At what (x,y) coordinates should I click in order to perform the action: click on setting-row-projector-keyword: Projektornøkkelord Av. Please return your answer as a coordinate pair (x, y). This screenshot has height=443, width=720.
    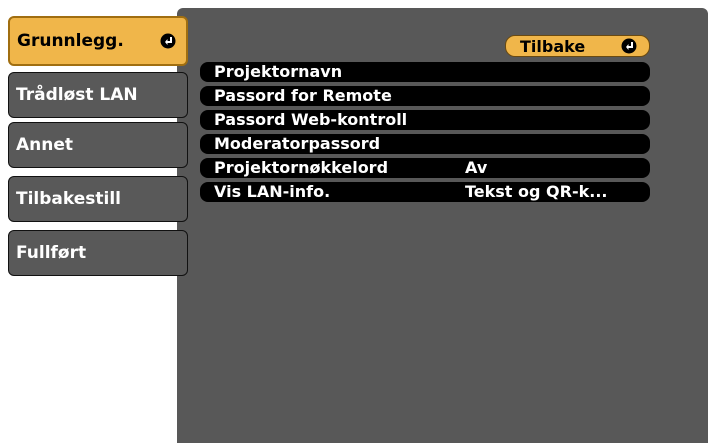
    Looking at the image, I should click on (425, 168).